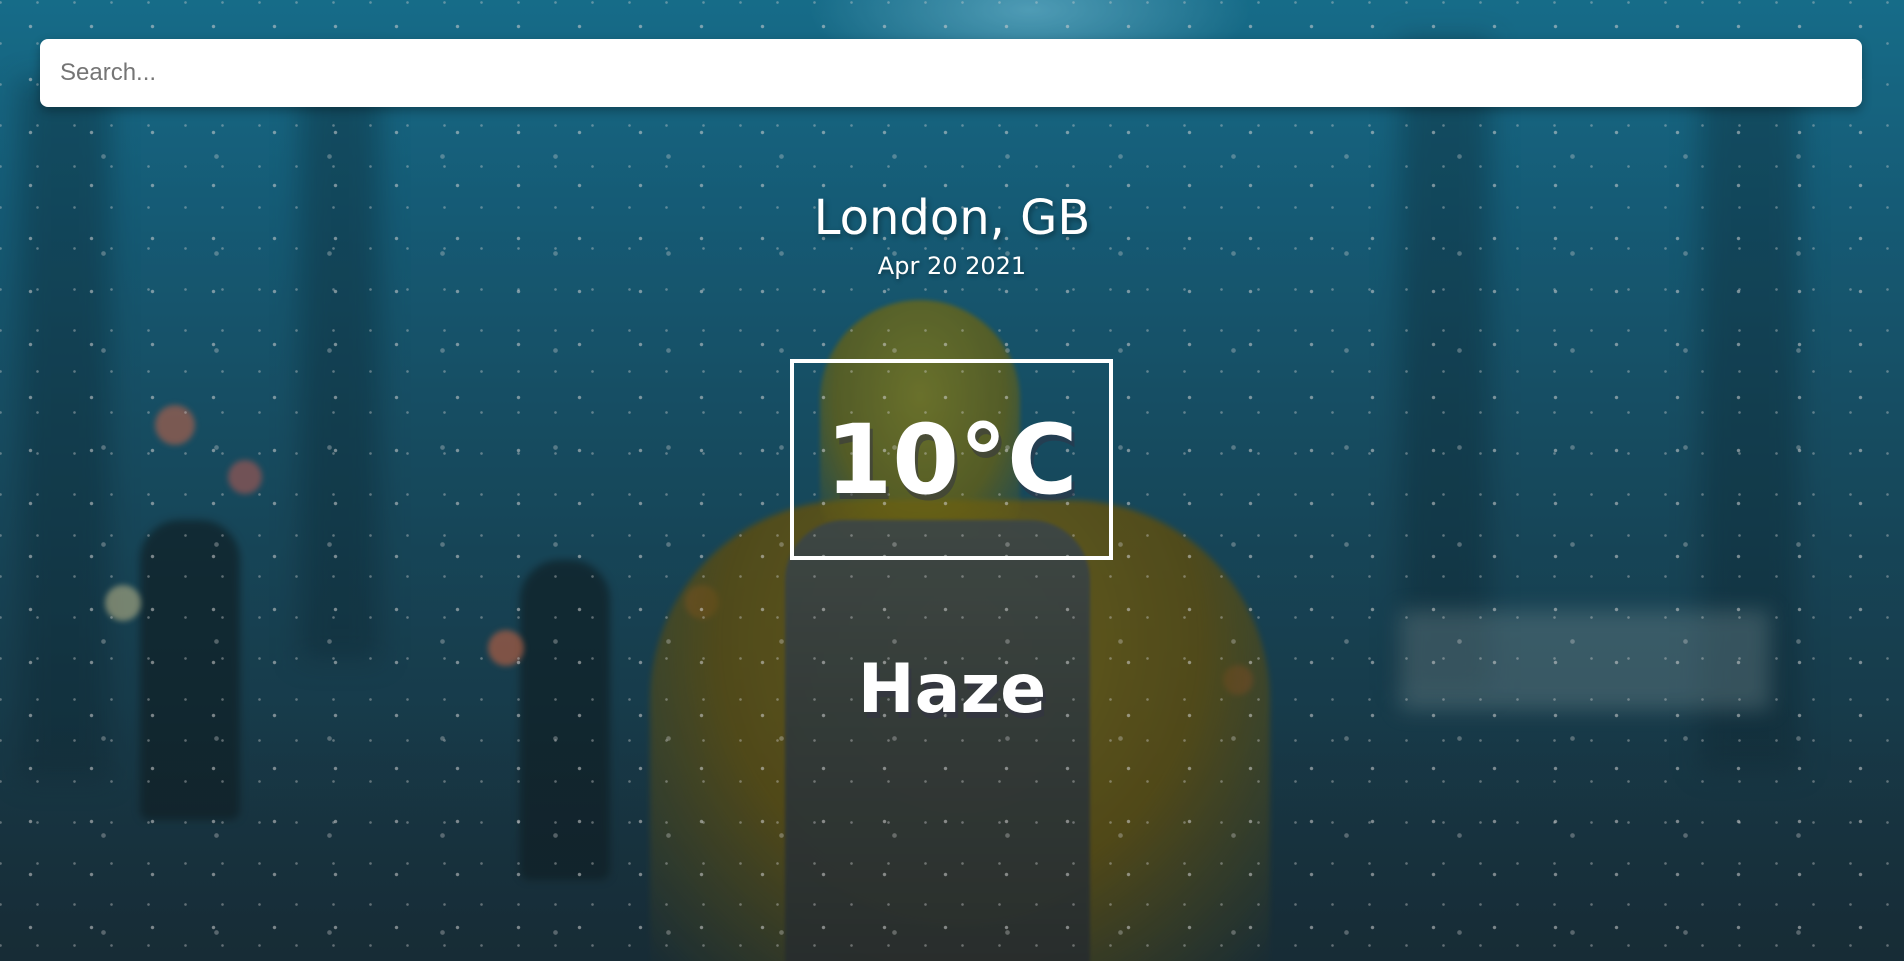  Describe the element at coordinates (952, 218) in the screenshot. I see `location-name: London, GB` at that location.